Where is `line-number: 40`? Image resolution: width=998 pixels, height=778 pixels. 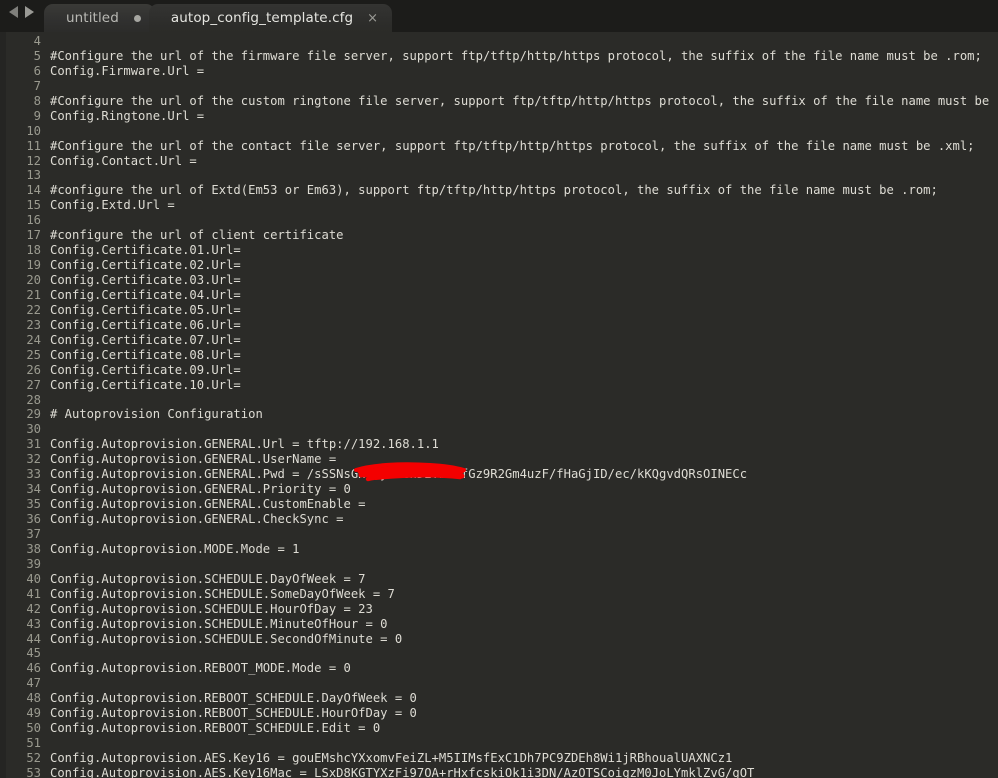 line-number: 40 is located at coordinates (33, 578).